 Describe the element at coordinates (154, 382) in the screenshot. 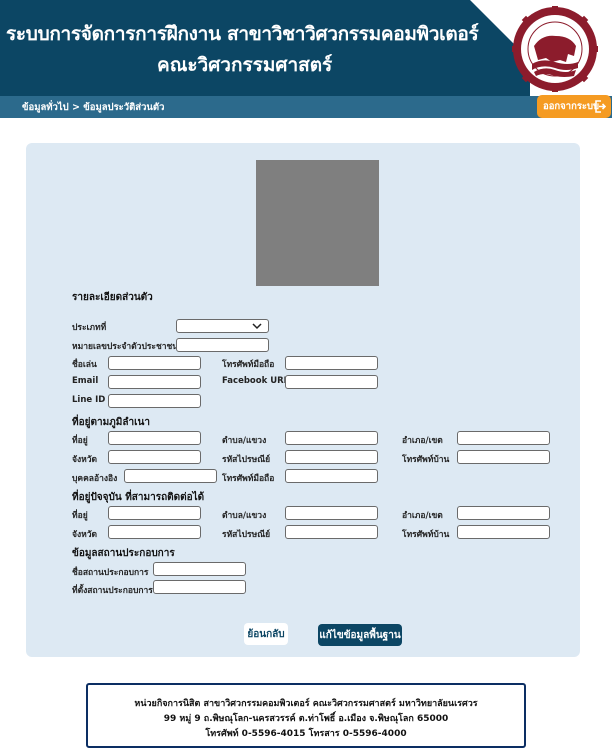

I see `email-field` at that location.